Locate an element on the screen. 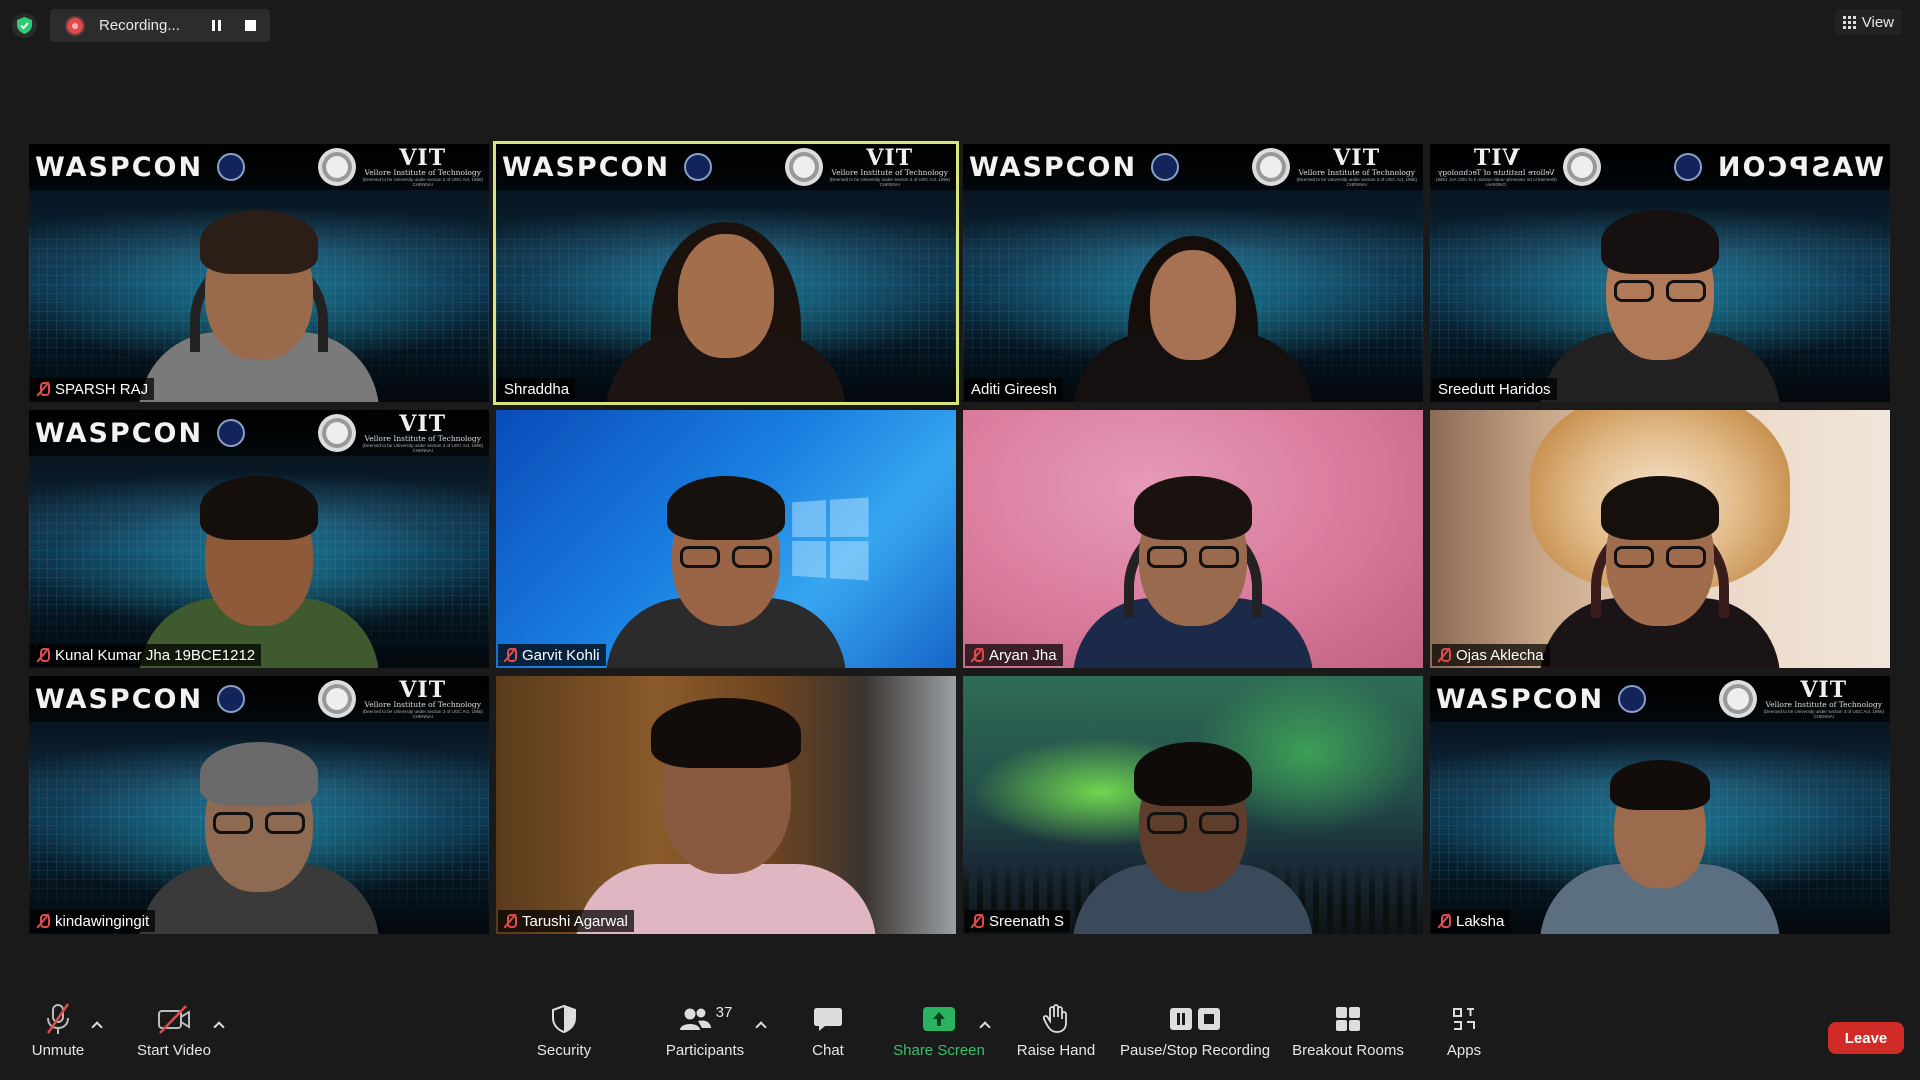  share-screen-button: Share Screen is located at coordinates (939, 1038).